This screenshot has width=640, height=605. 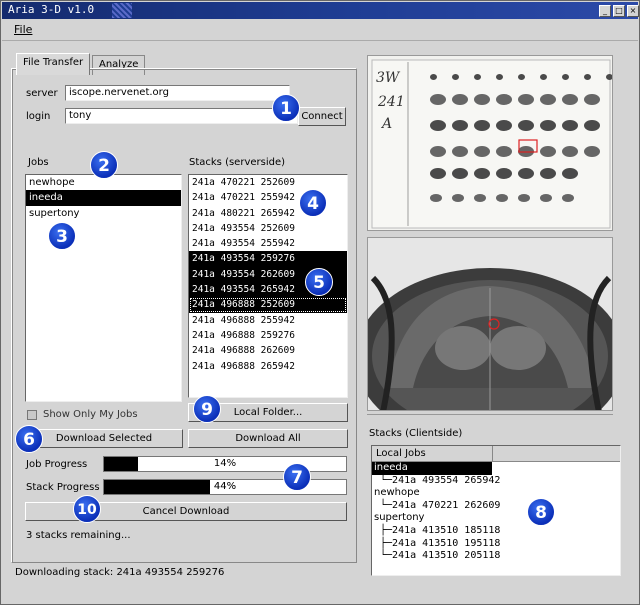 I want to click on stacks-clientside-label: Stacks (Clientside), so click(x=416, y=433).